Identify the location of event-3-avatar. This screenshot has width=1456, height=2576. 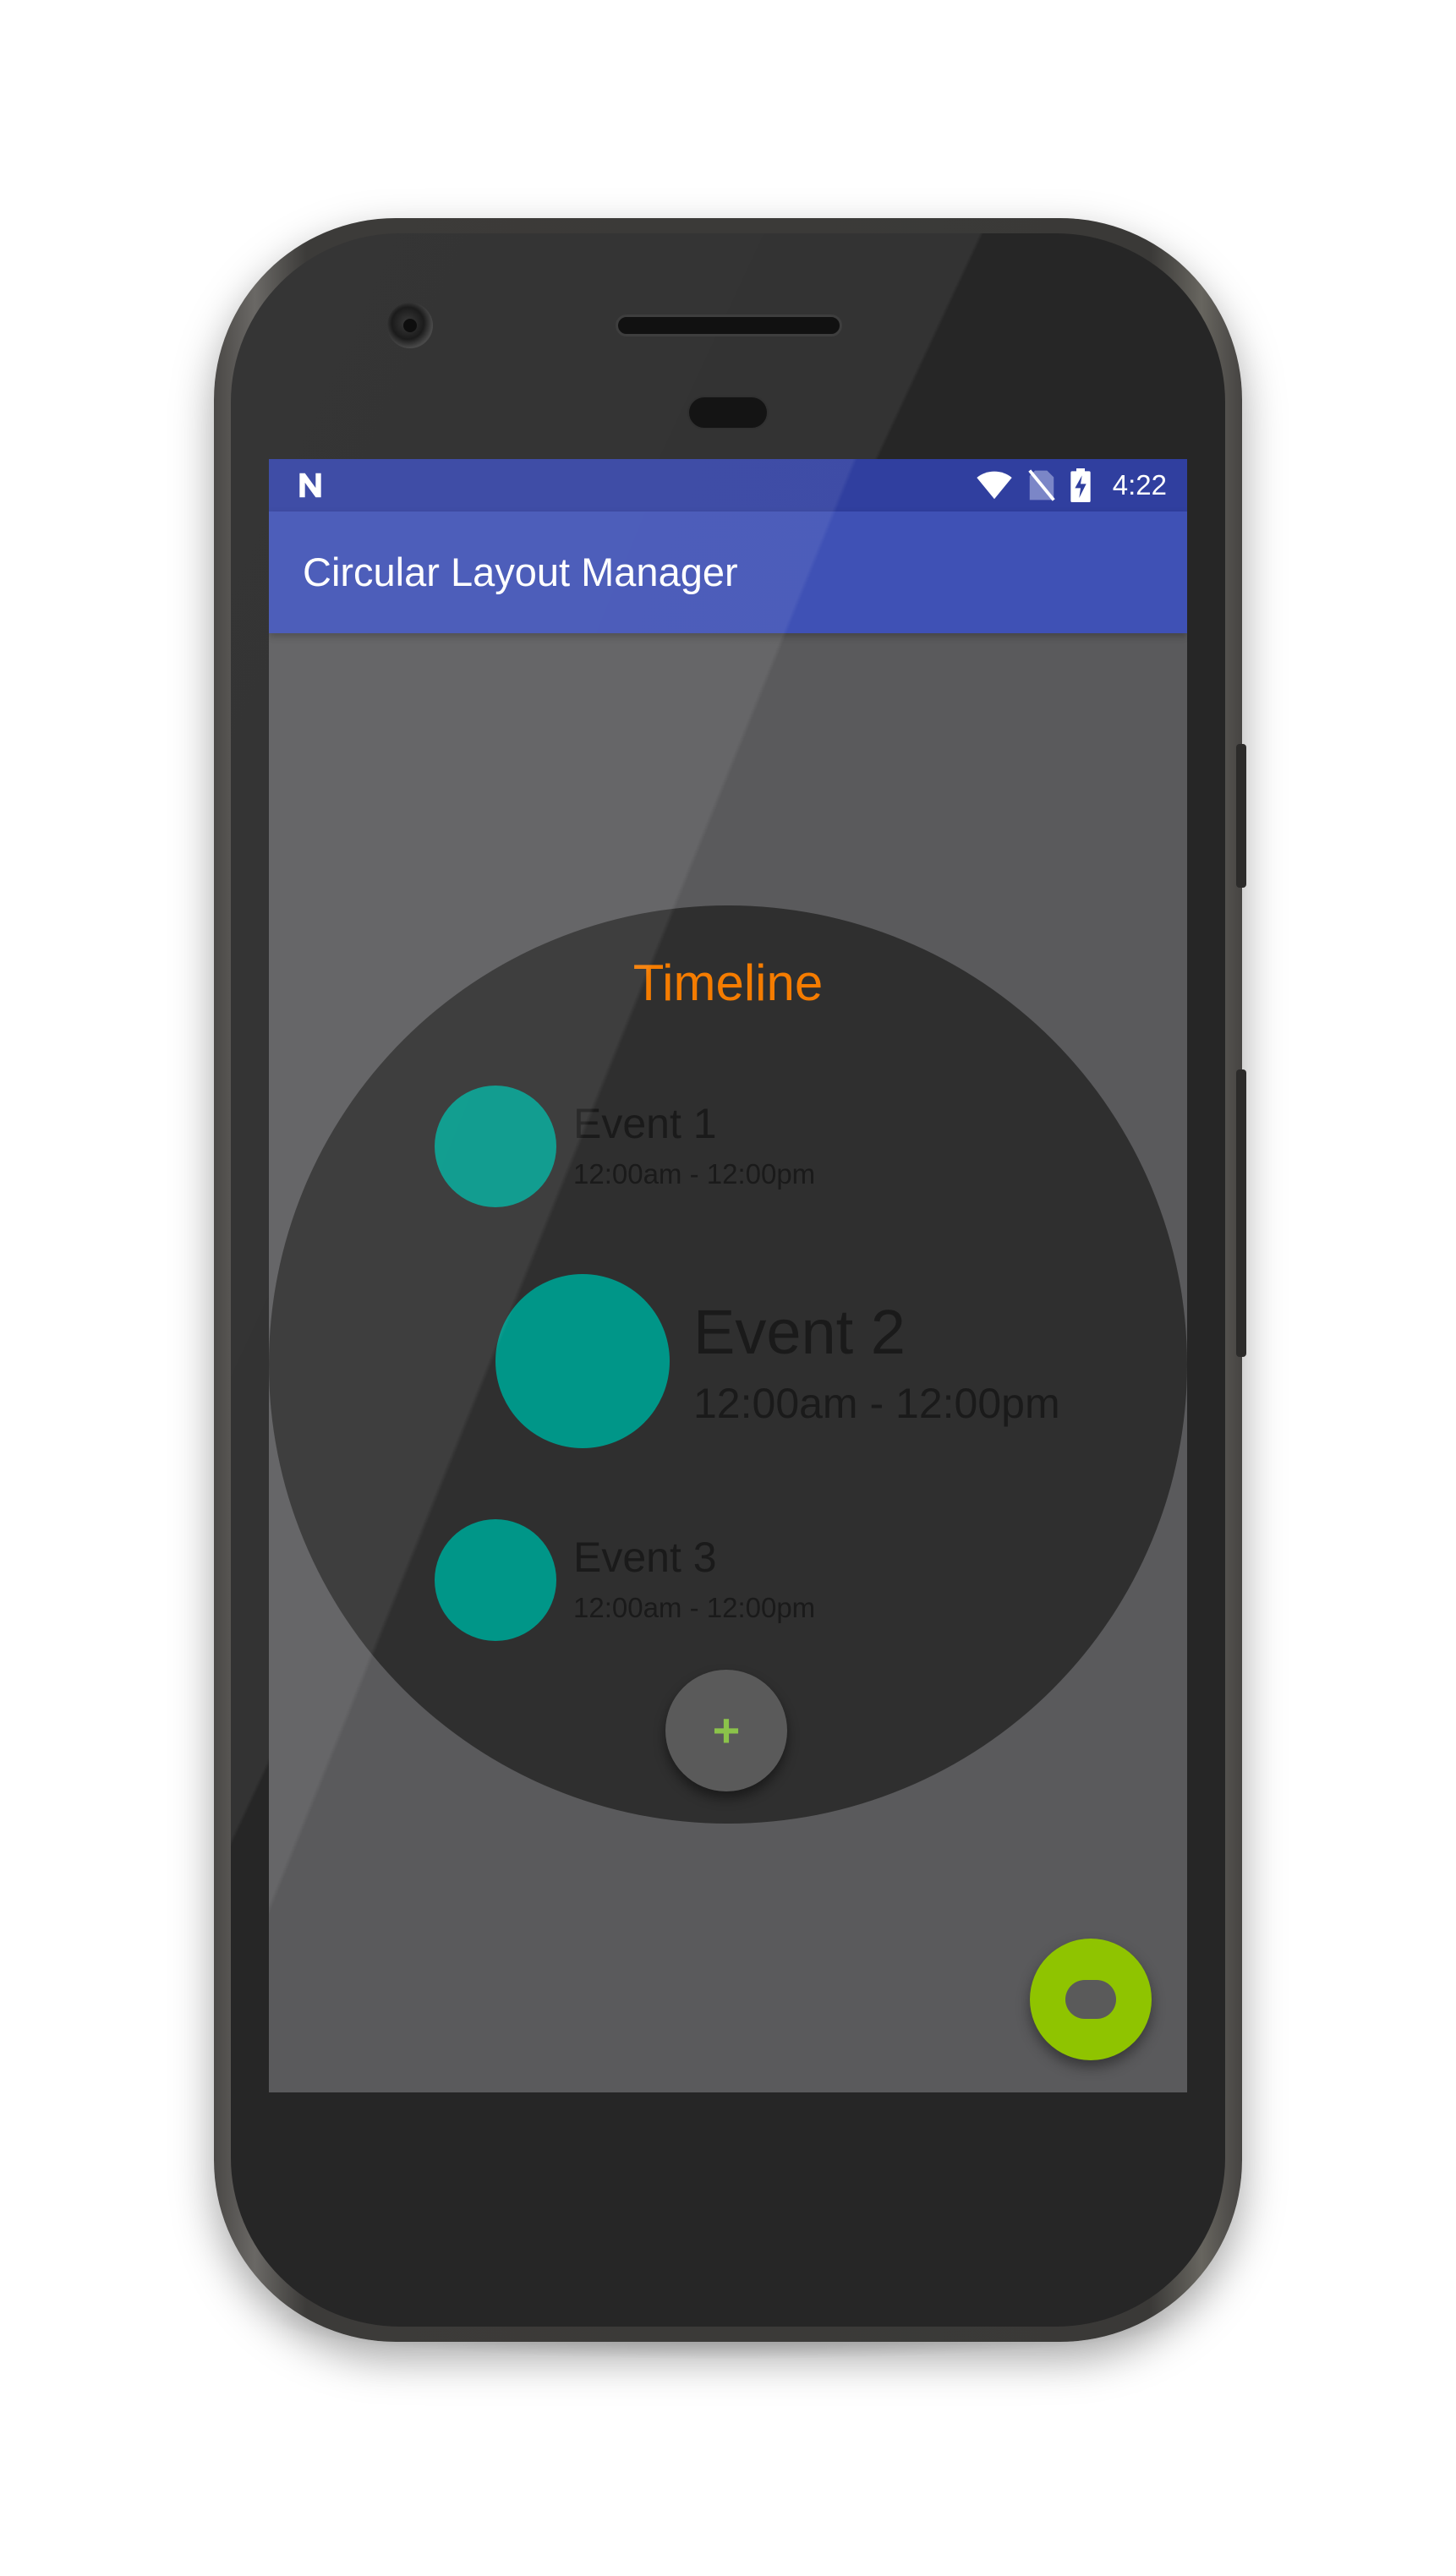
(495, 1580).